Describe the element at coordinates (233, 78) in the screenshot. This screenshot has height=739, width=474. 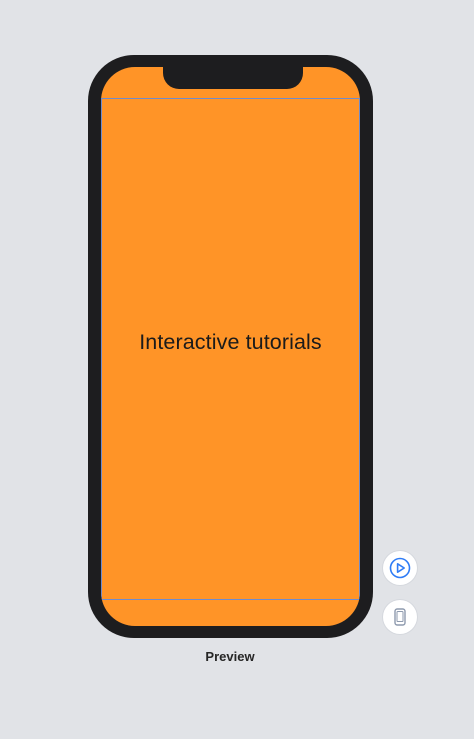
I see `device-notch` at that location.